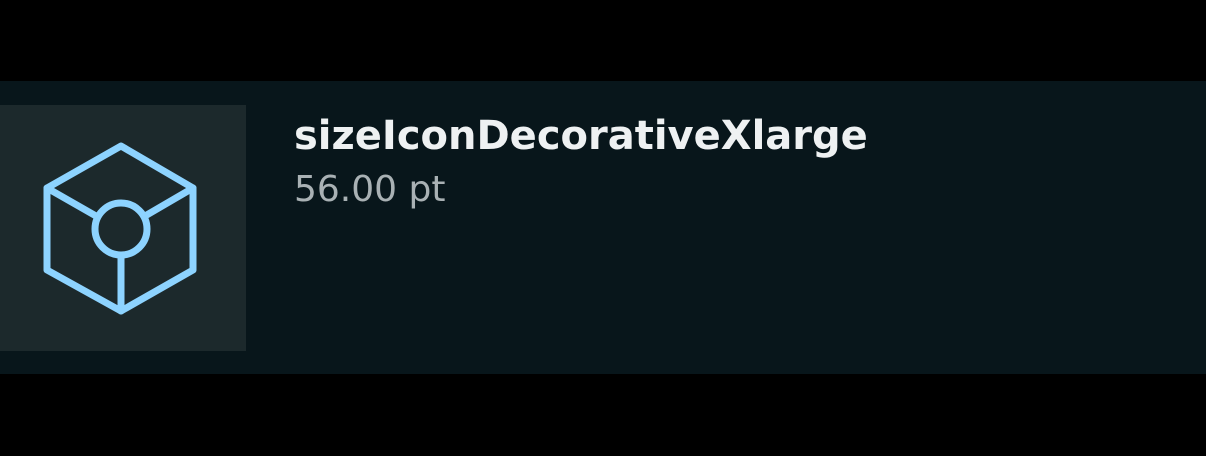 The width and height of the screenshot is (1206, 456). What do you see at coordinates (581, 136) in the screenshot?
I see `token-name: sizeIconDecorativeXlarge` at bounding box center [581, 136].